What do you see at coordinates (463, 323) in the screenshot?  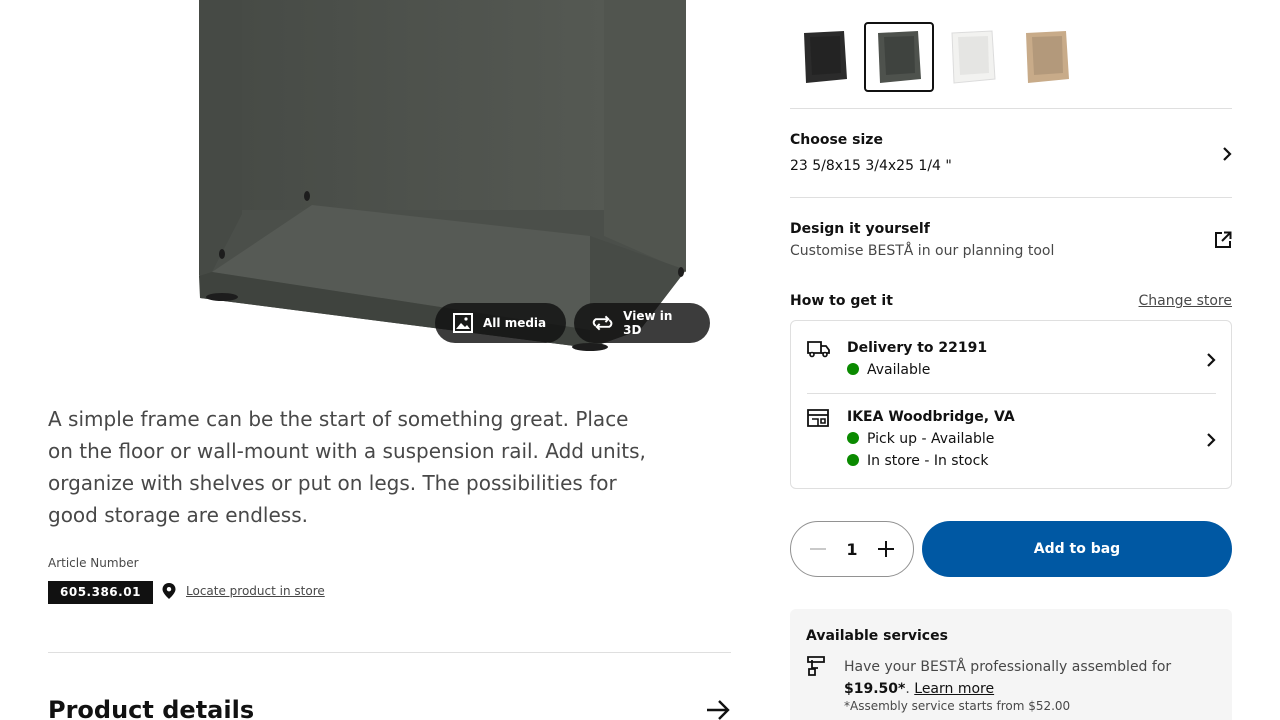 I see `gallery-icon` at bounding box center [463, 323].